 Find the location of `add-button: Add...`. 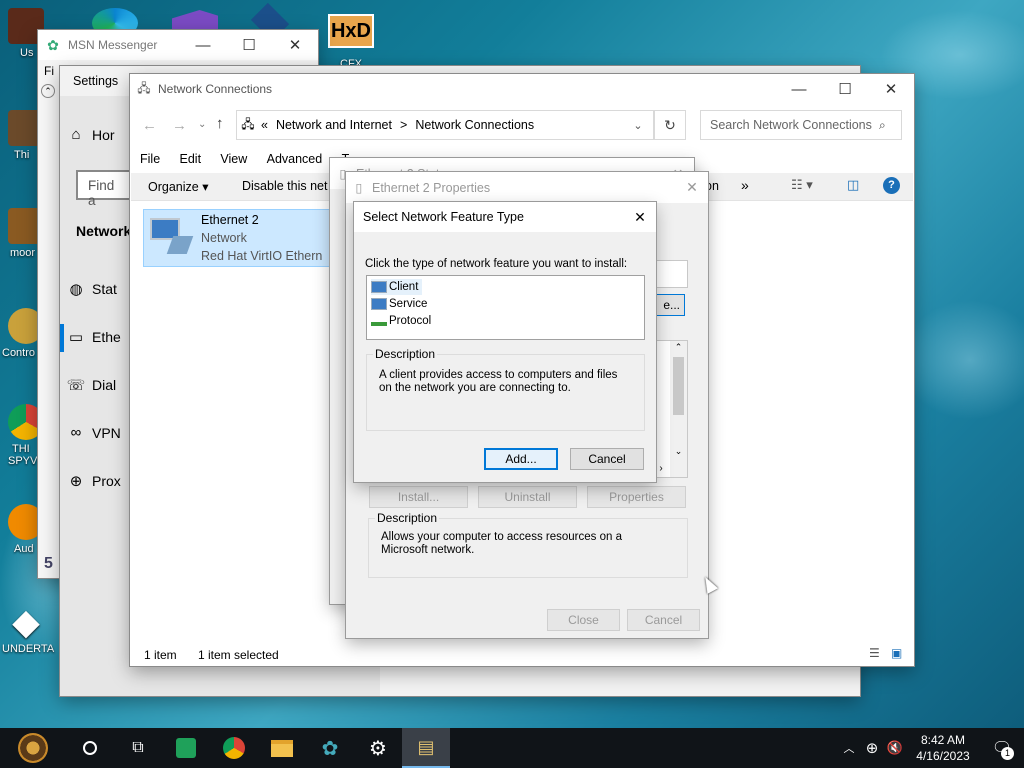

add-button: Add... is located at coordinates (521, 459).